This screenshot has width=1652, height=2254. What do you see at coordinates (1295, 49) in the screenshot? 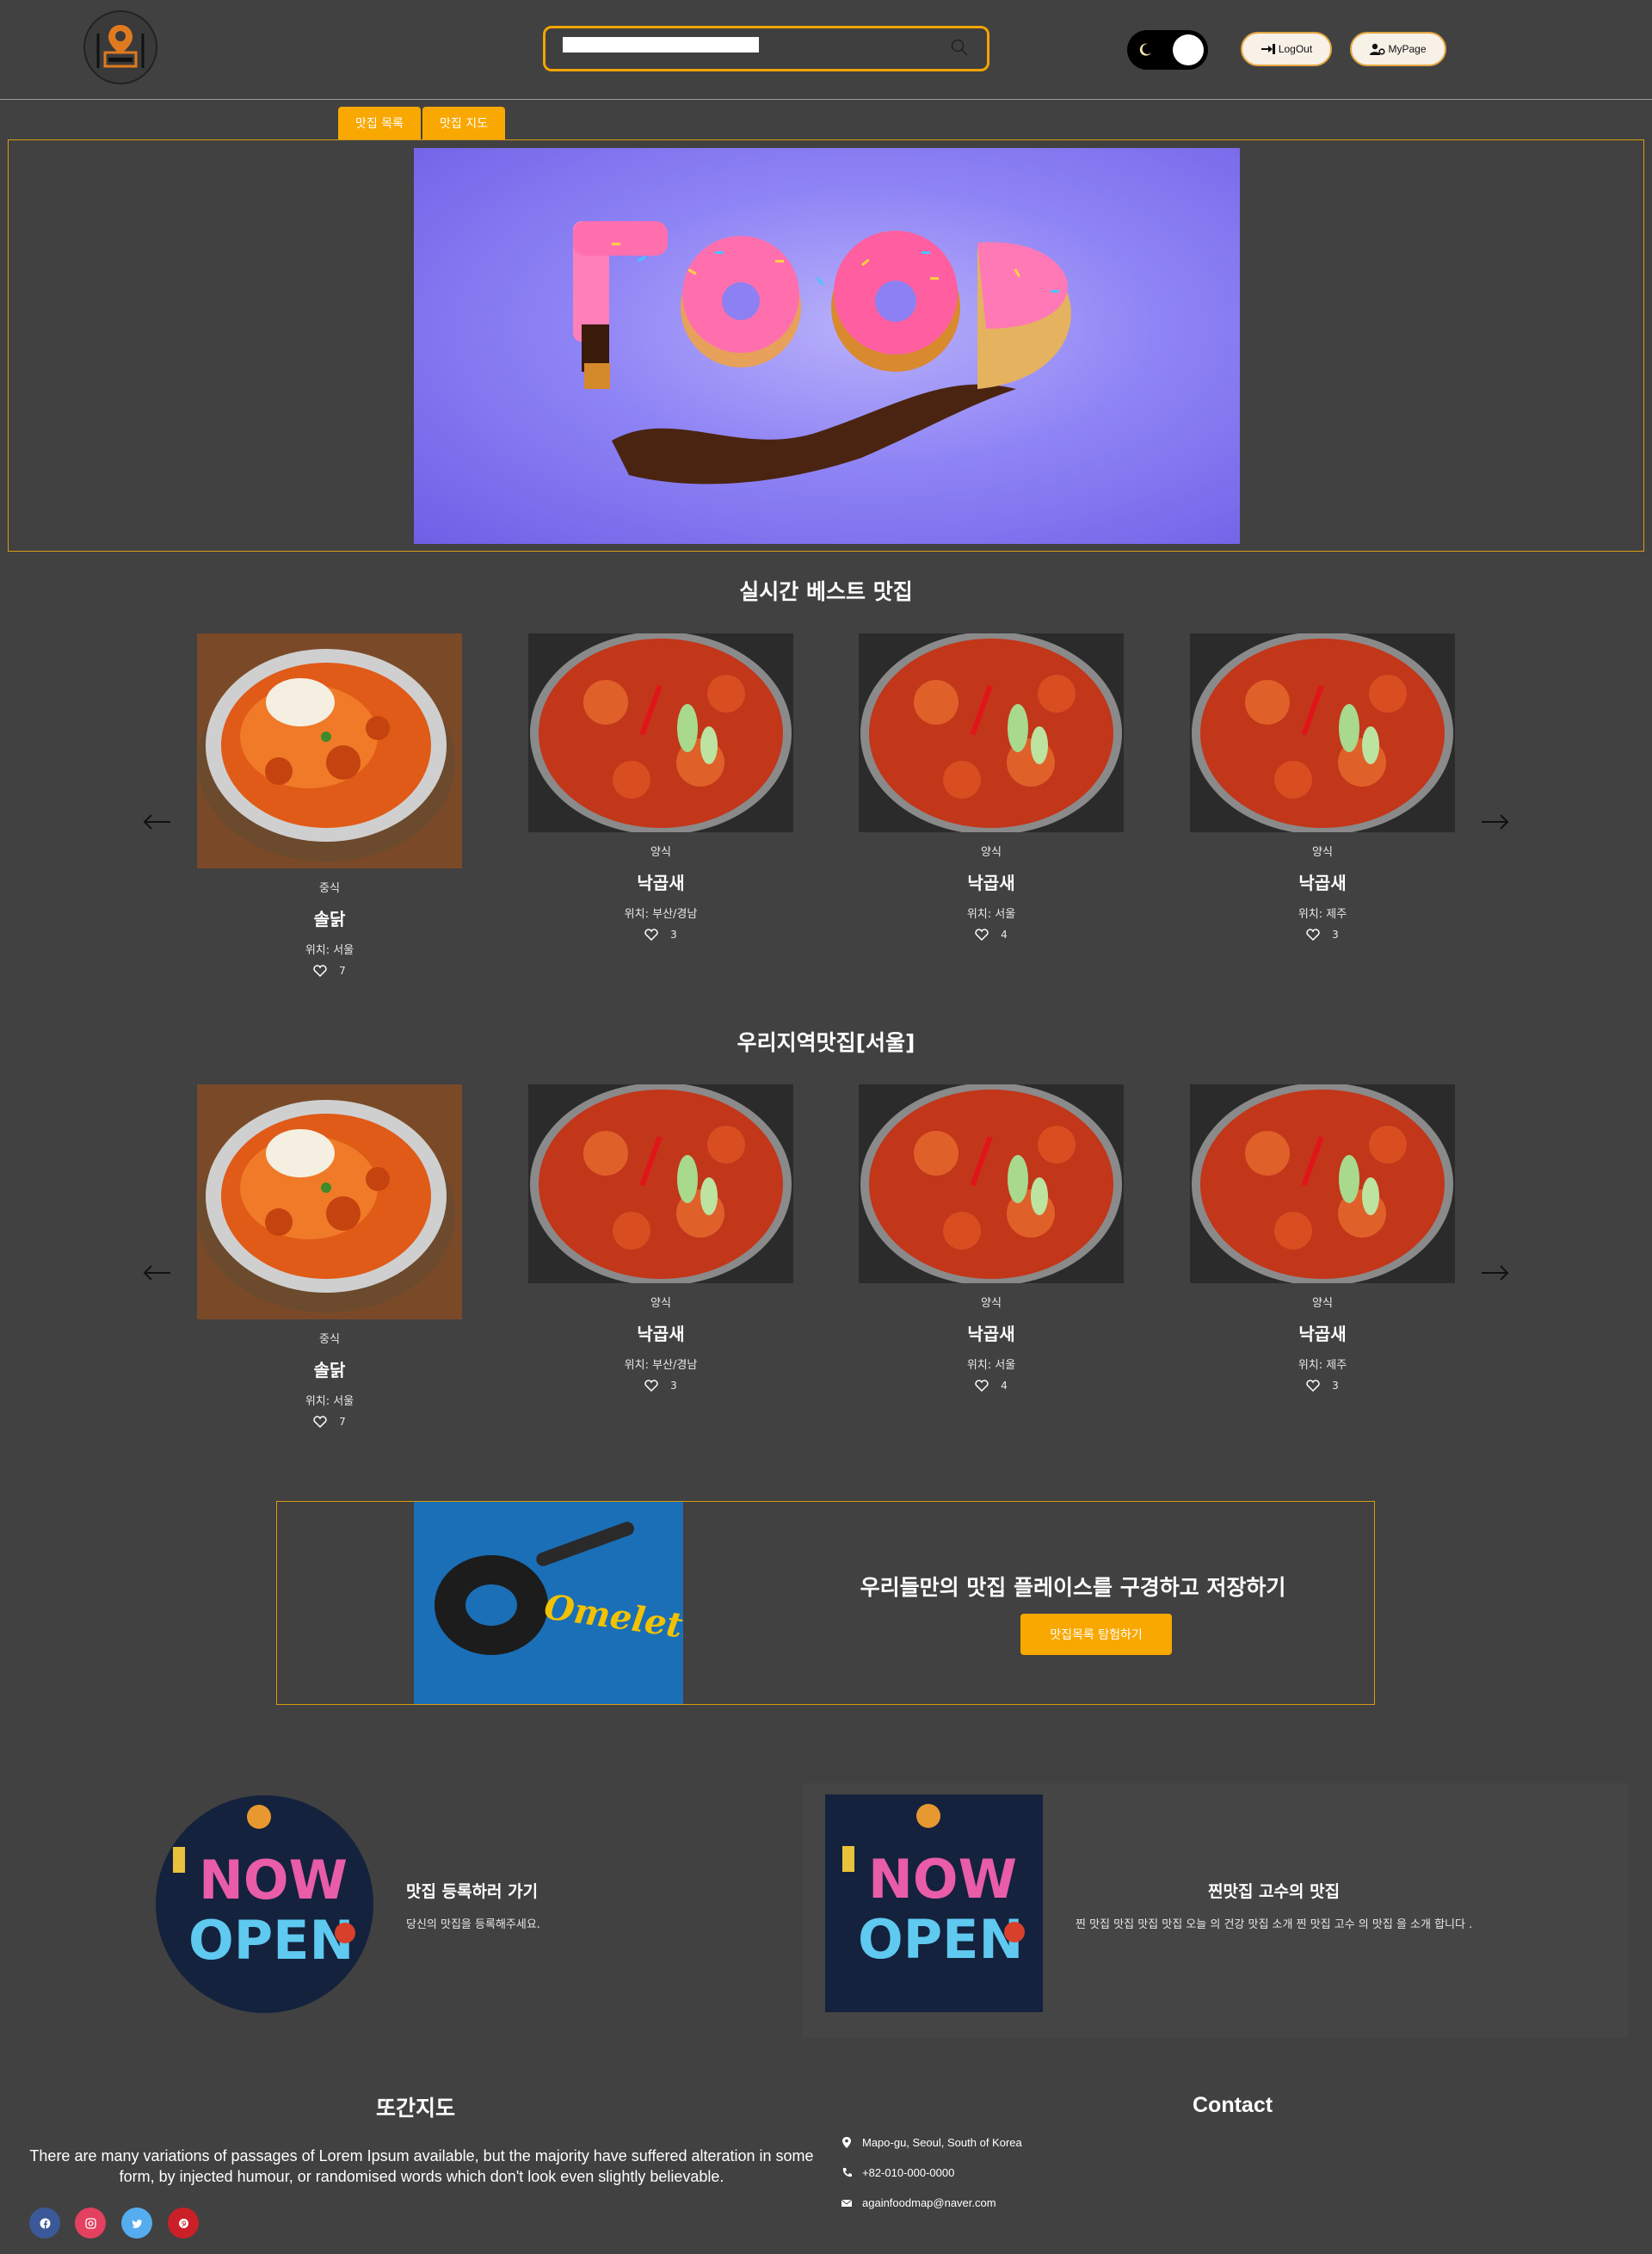
I see `logout-label: LogOut` at bounding box center [1295, 49].